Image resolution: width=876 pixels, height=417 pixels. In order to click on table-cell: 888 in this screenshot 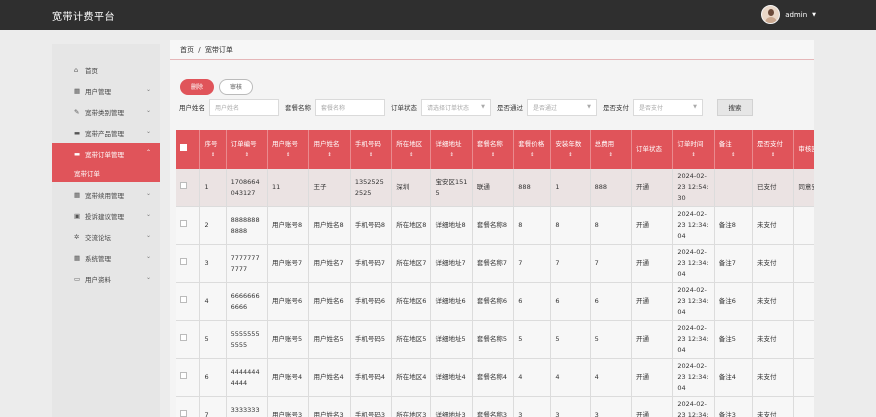, I will do `click(611, 188)`.